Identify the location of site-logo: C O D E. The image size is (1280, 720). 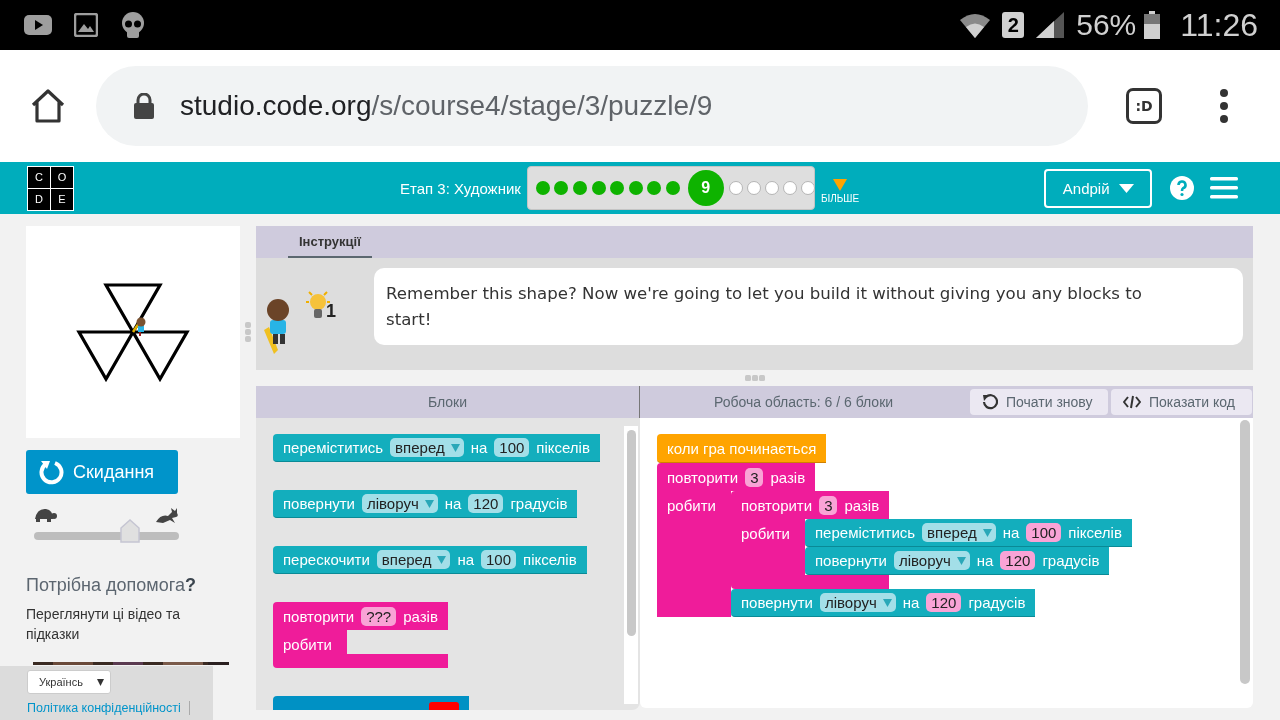
(50, 188).